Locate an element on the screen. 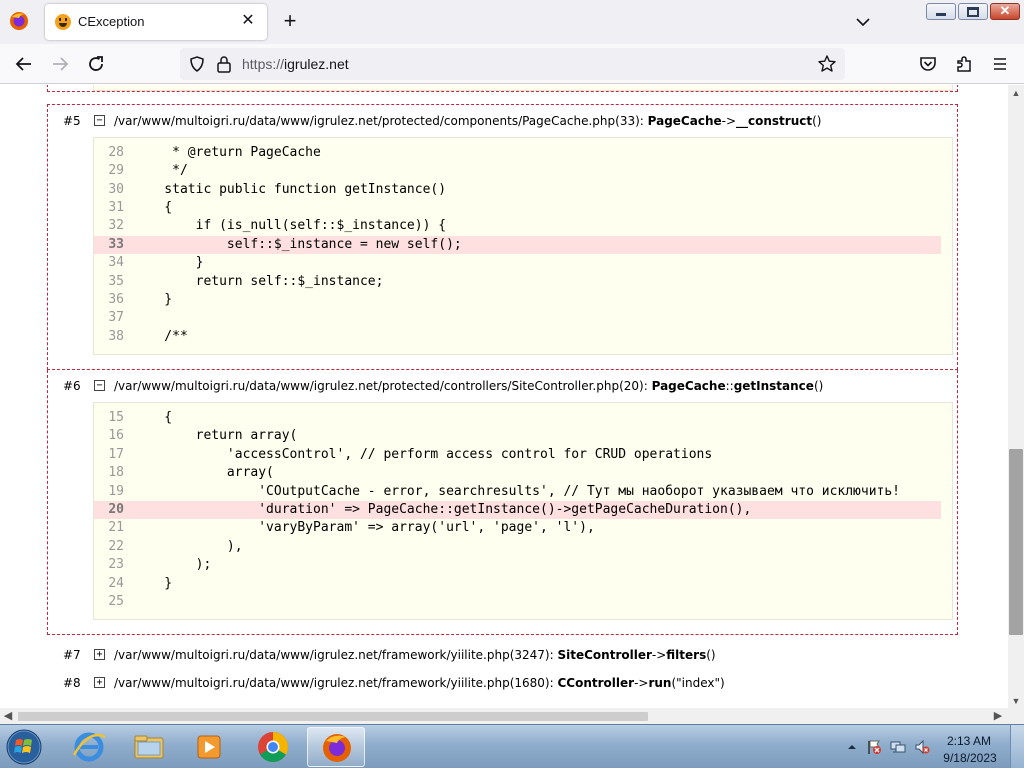 Image resolution: width=1024 pixels, height=768 pixels. code-line: 15 { is located at coordinates (523, 418).